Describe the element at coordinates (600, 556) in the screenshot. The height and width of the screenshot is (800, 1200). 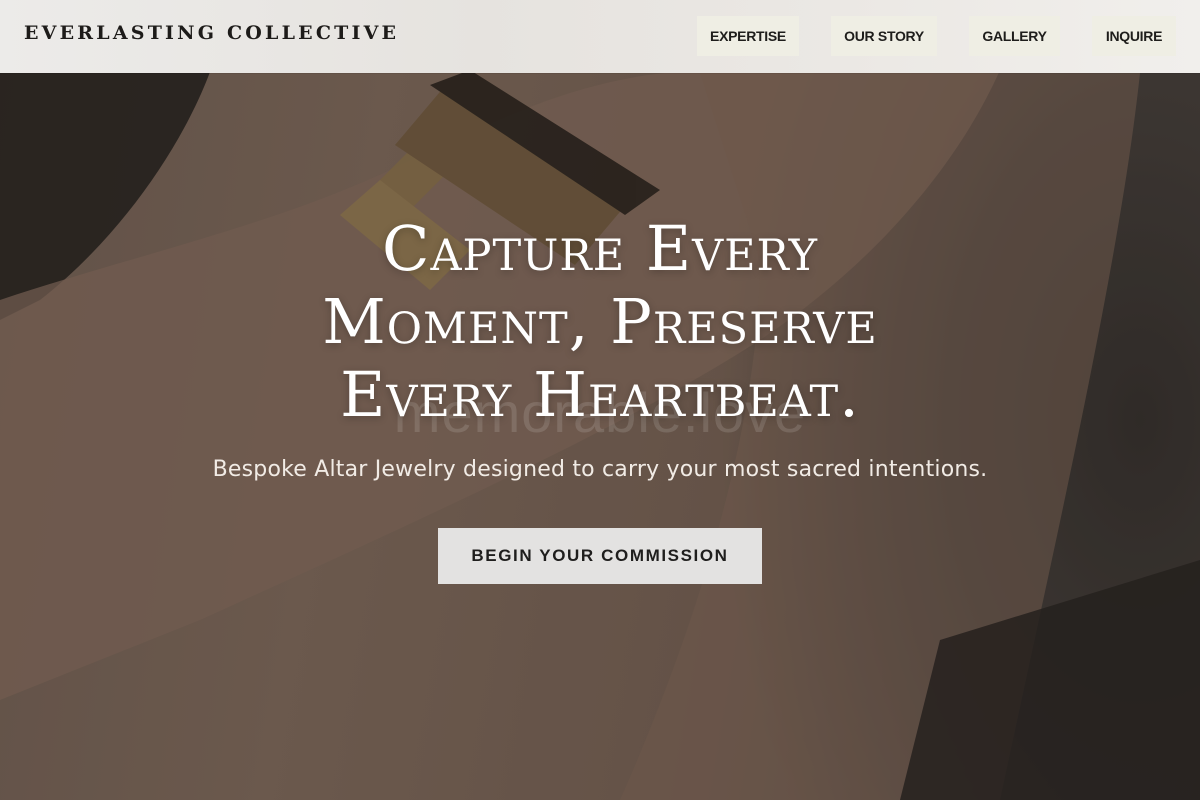
I see `begin-commission-button: BEGIN YOUR COMMISSION` at that location.